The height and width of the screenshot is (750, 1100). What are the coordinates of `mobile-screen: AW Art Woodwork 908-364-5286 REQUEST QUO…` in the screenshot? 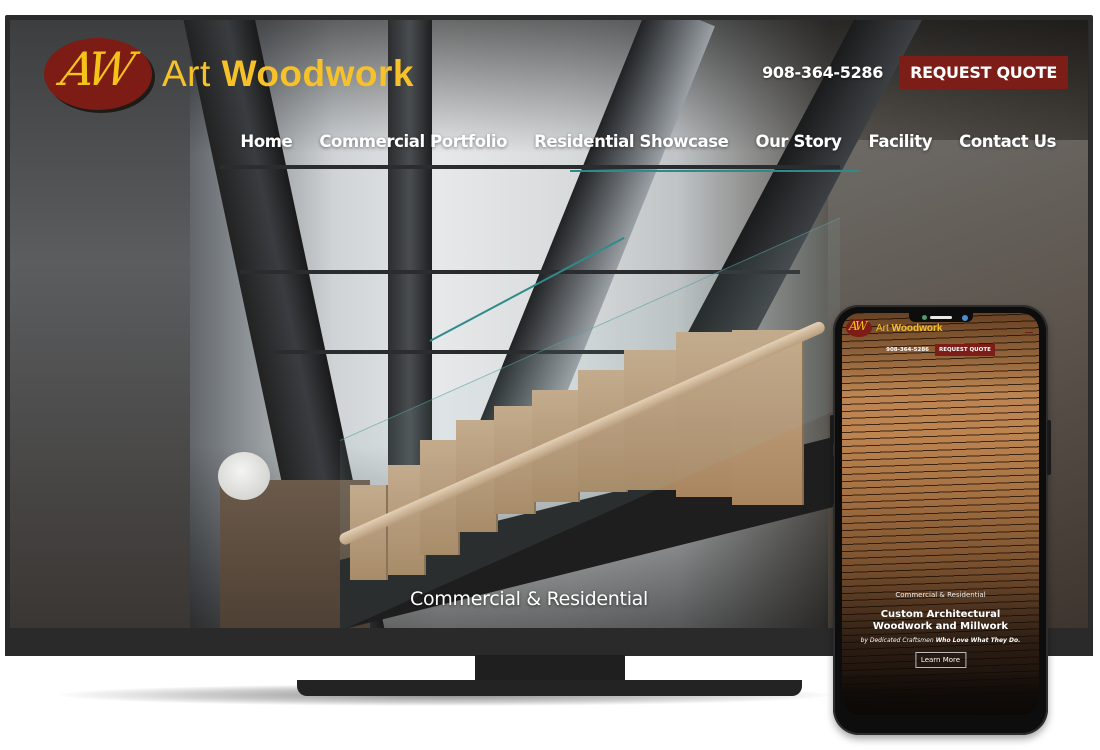 It's located at (940, 514).